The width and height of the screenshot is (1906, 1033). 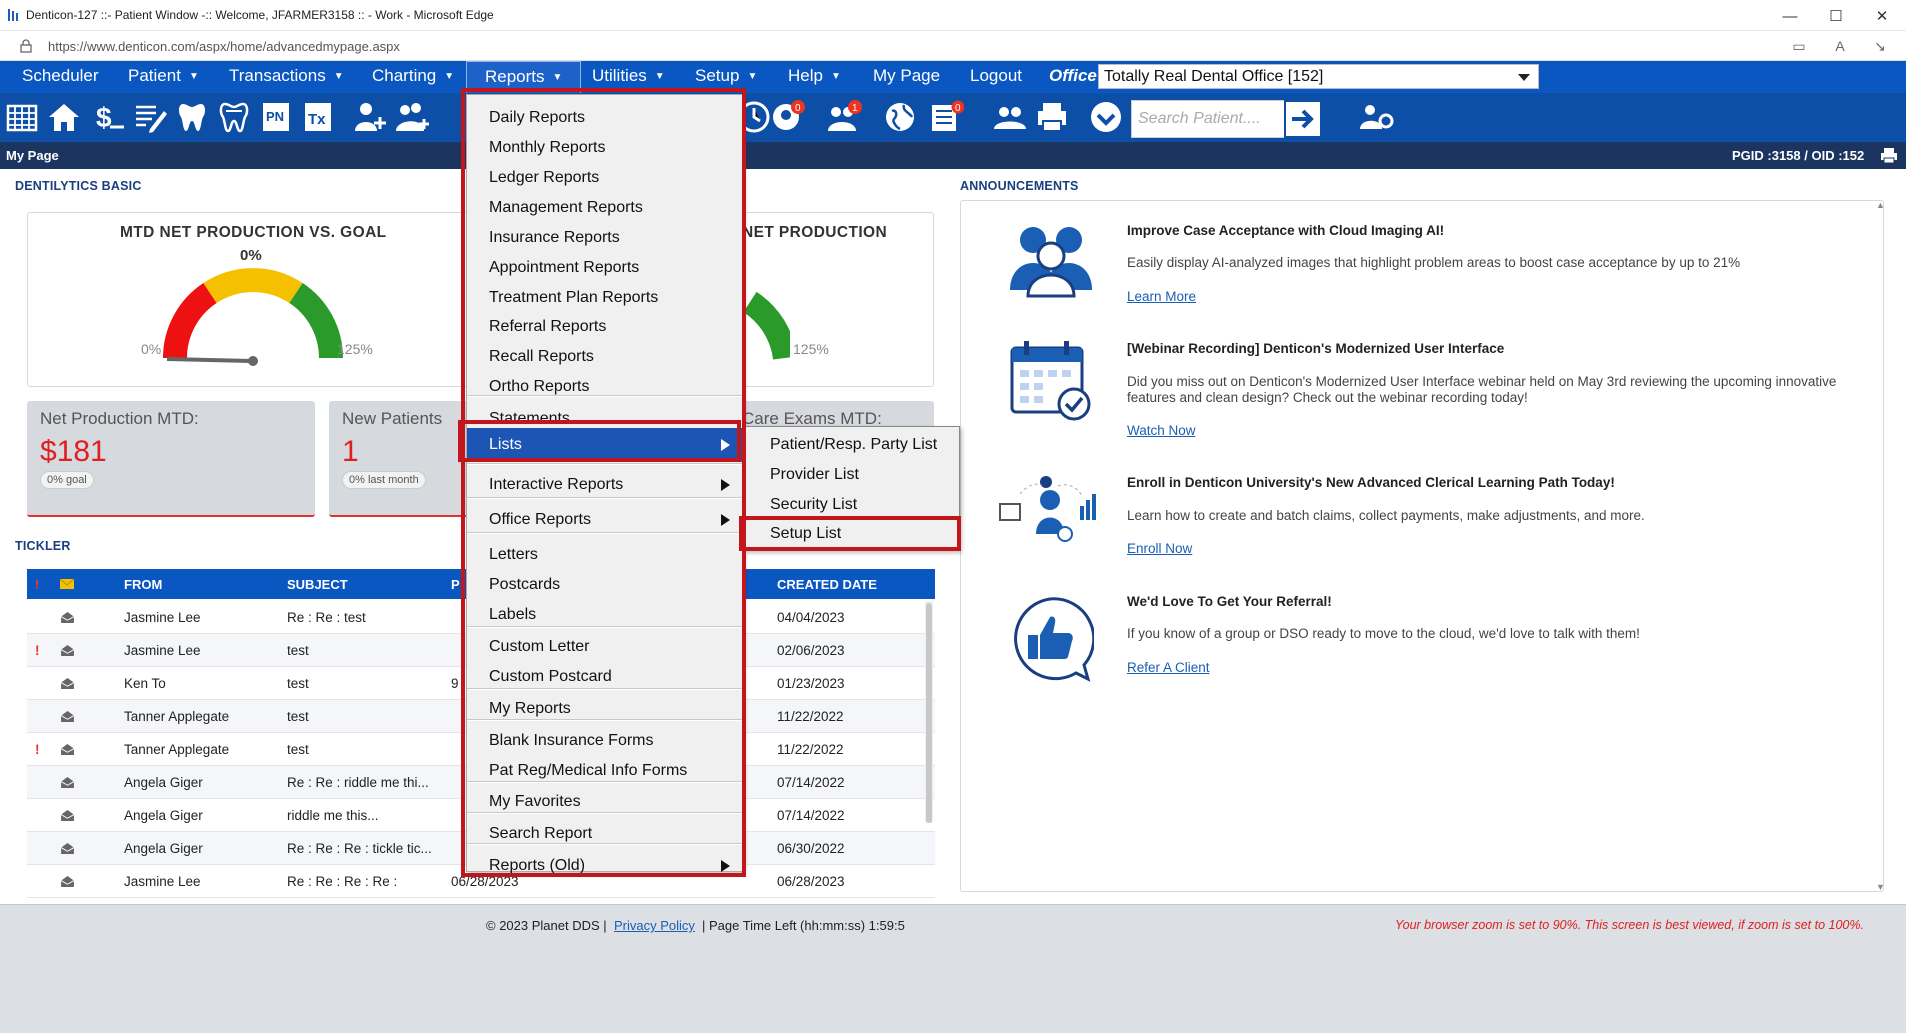 What do you see at coordinates (605, 148) in the screenshot?
I see `menu-item-monthly-reports: Monthly Reports` at bounding box center [605, 148].